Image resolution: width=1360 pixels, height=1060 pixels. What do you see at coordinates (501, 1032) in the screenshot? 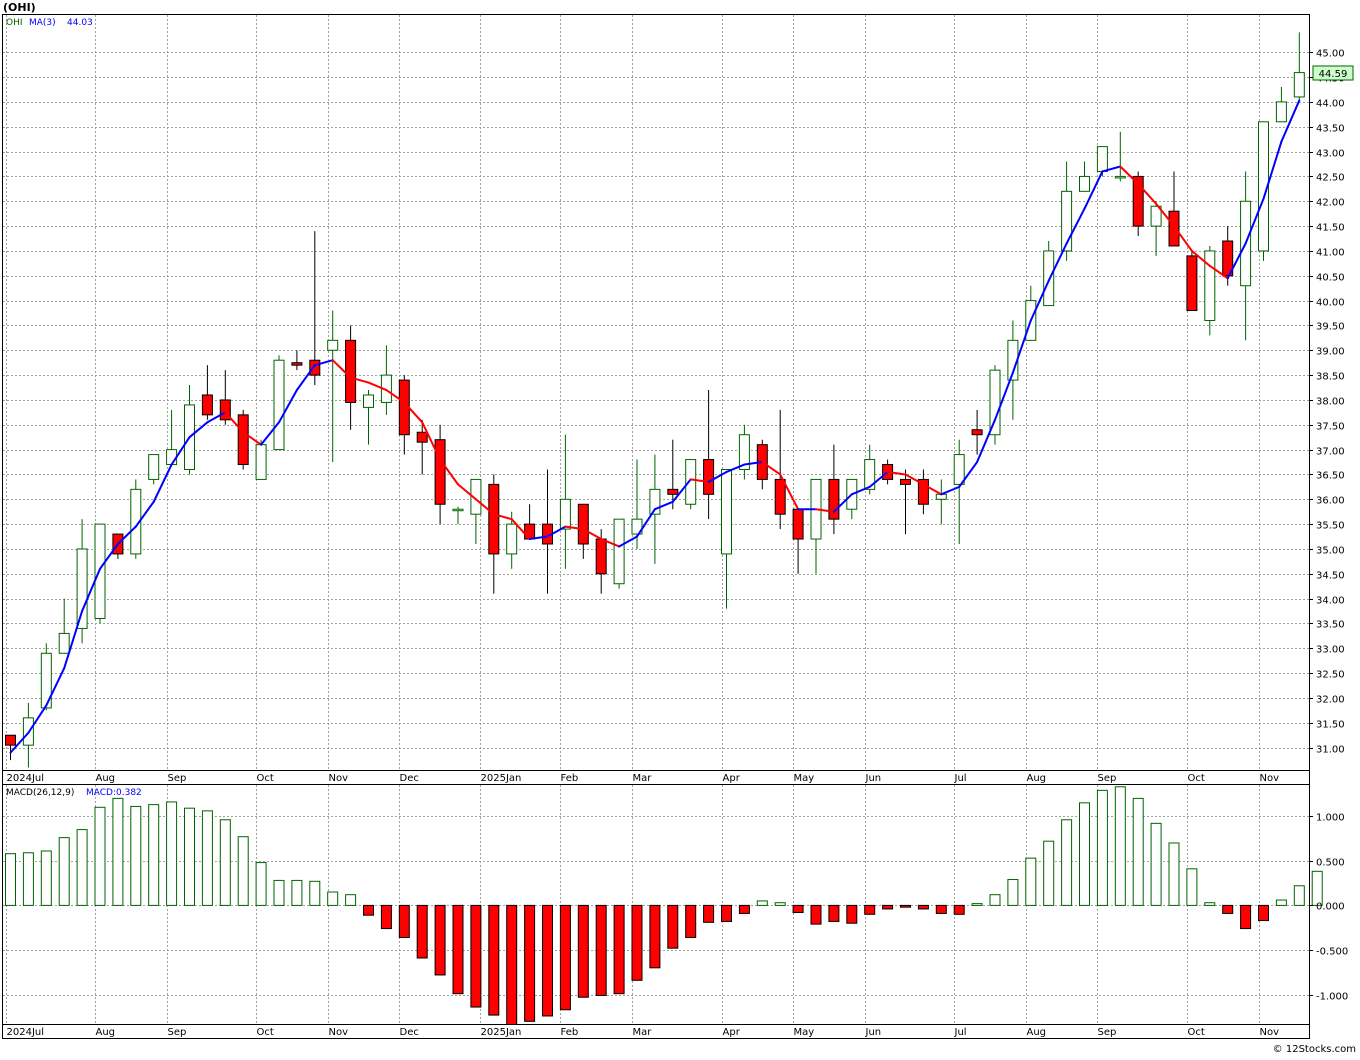
I see `macd-x-tick-label: 2025Jan` at bounding box center [501, 1032].